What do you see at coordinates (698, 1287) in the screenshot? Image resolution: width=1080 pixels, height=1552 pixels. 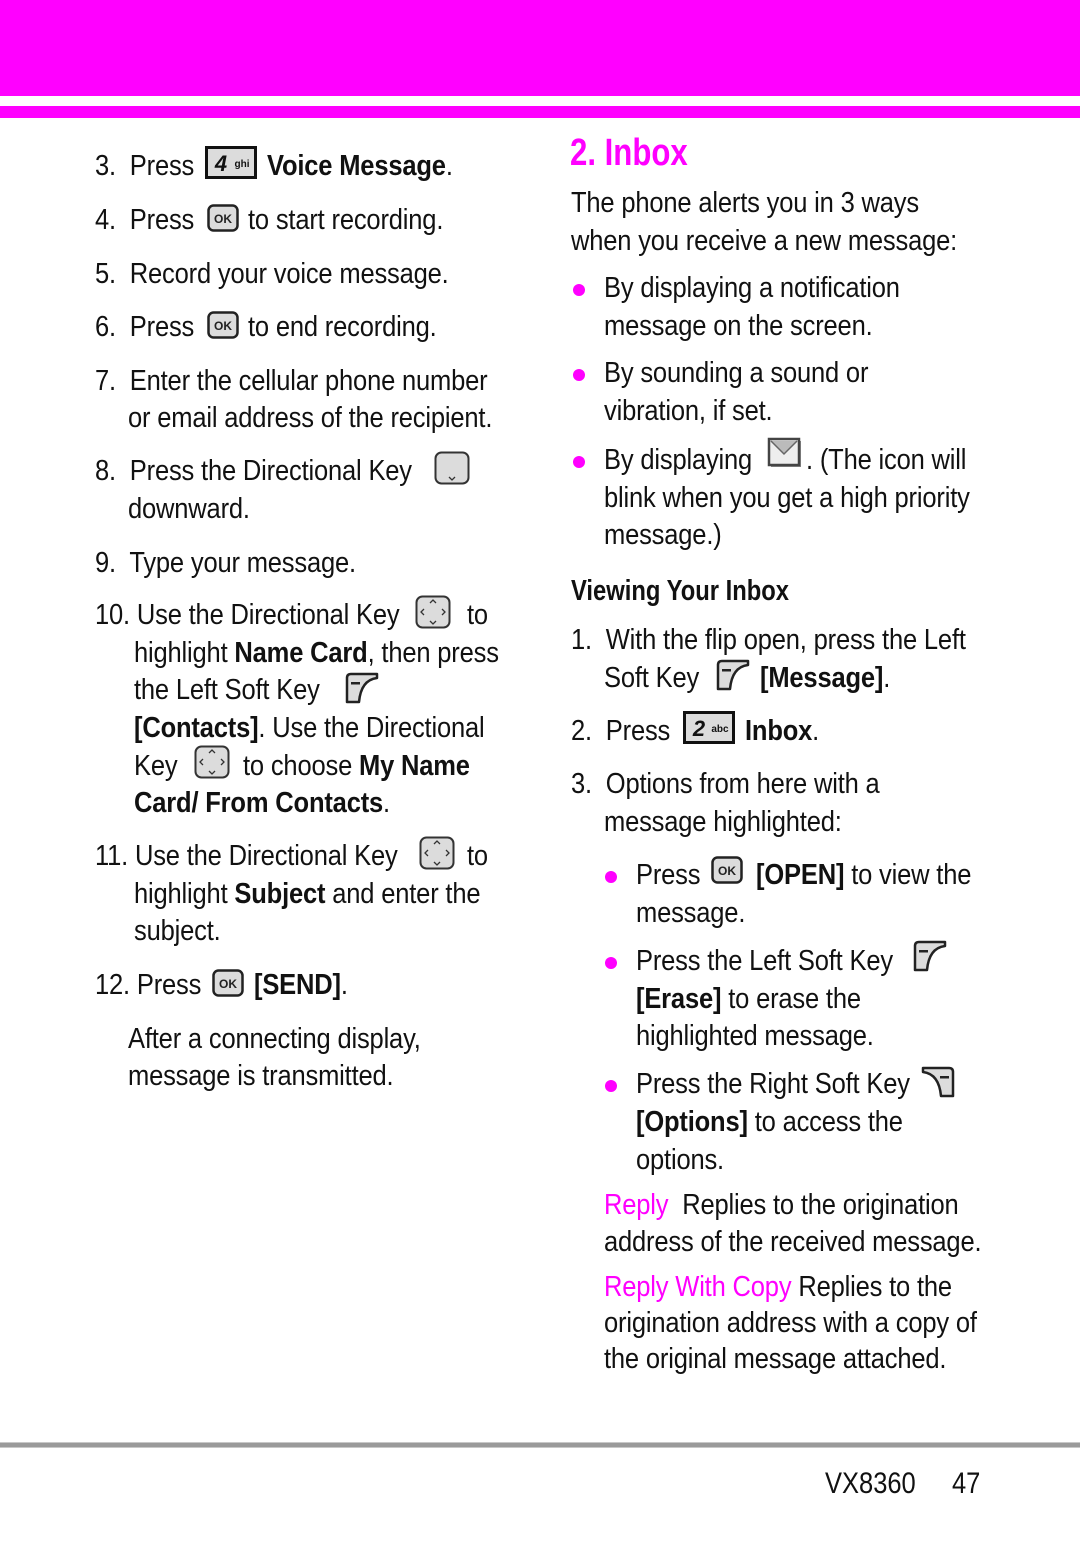 I see `term-reply-with-copy: Reply With Copy` at bounding box center [698, 1287].